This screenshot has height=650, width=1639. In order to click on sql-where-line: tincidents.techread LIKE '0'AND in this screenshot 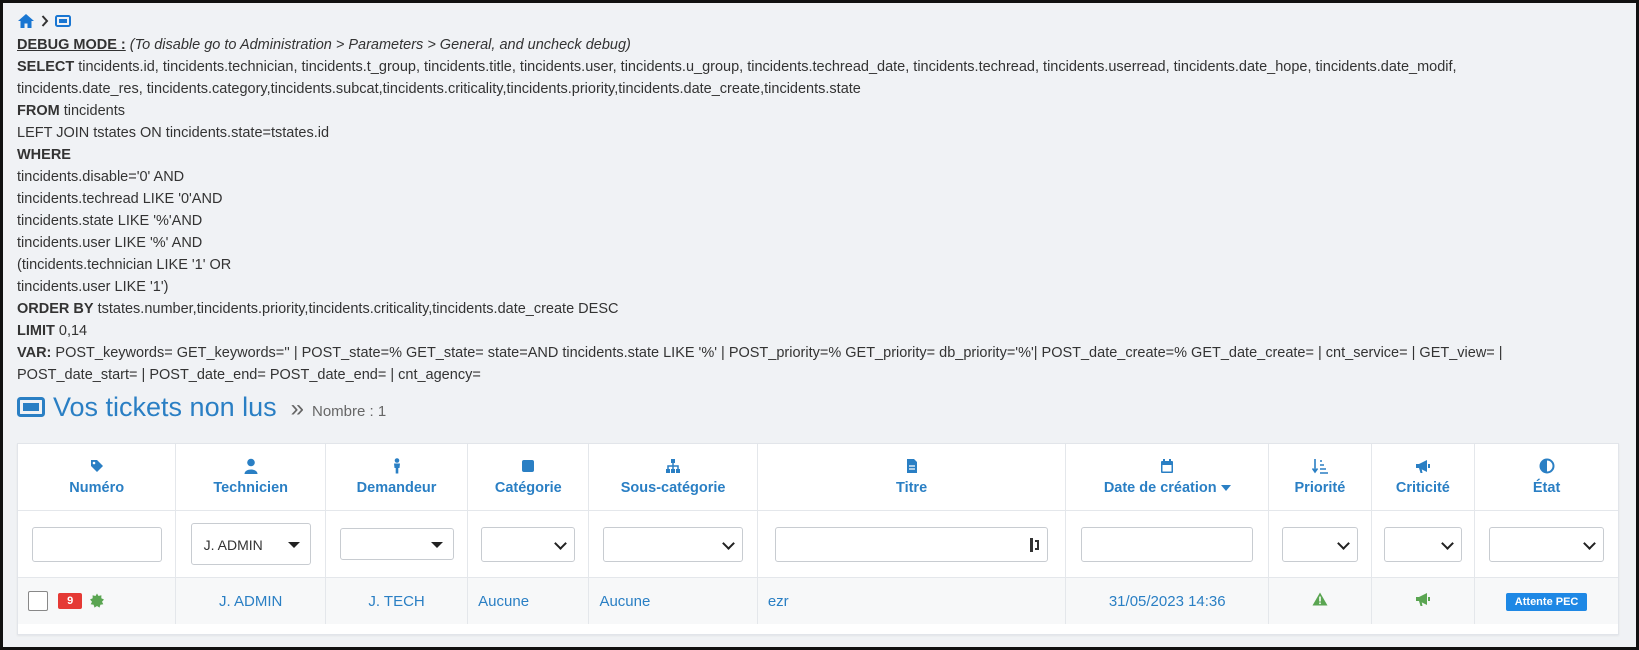, I will do `click(120, 199)`.